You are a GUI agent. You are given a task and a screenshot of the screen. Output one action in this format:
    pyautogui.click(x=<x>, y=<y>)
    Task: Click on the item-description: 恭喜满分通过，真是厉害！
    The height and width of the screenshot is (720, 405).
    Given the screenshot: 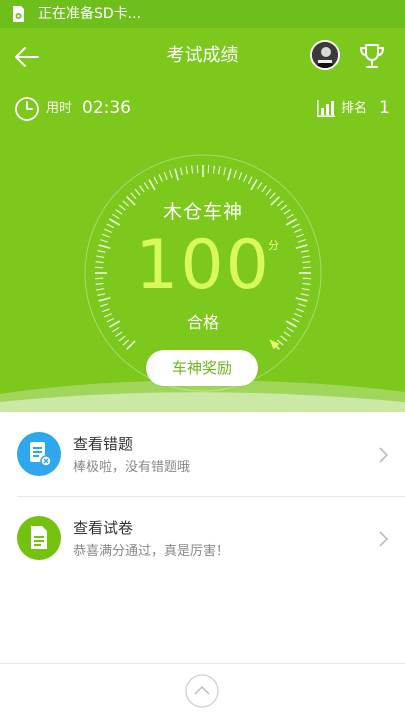 What is the action you would take?
    pyautogui.click(x=151, y=551)
    